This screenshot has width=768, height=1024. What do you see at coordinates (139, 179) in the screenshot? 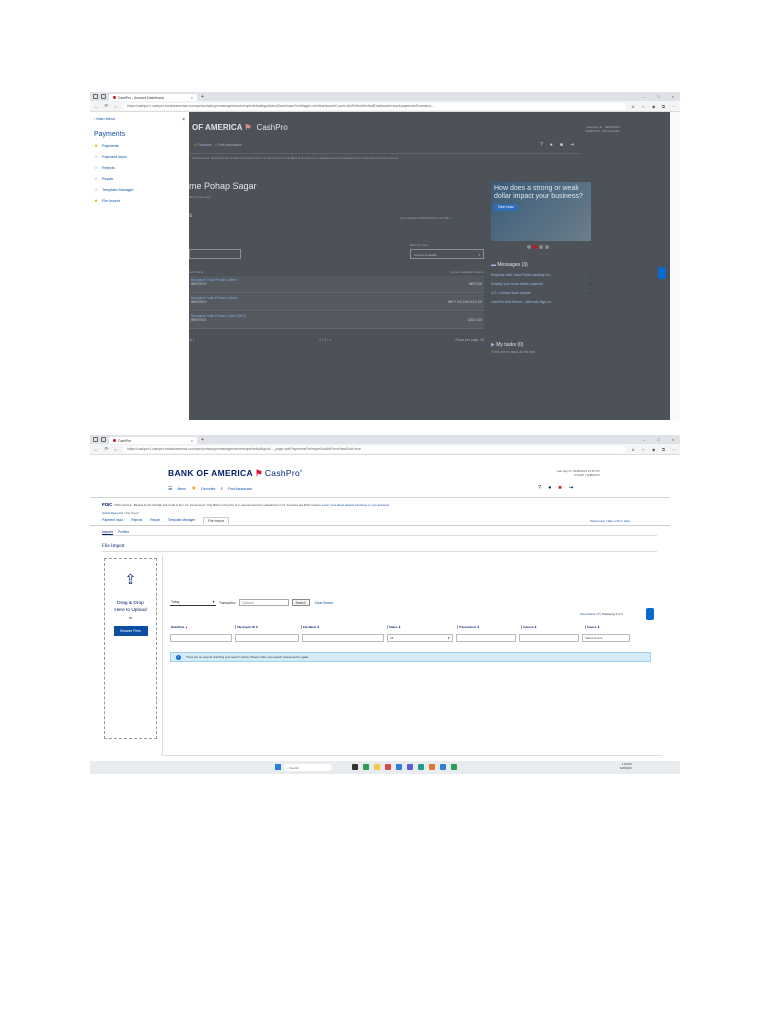
I see `menu-item-repair: ☆ Repair` at bounding box center [139, 179].